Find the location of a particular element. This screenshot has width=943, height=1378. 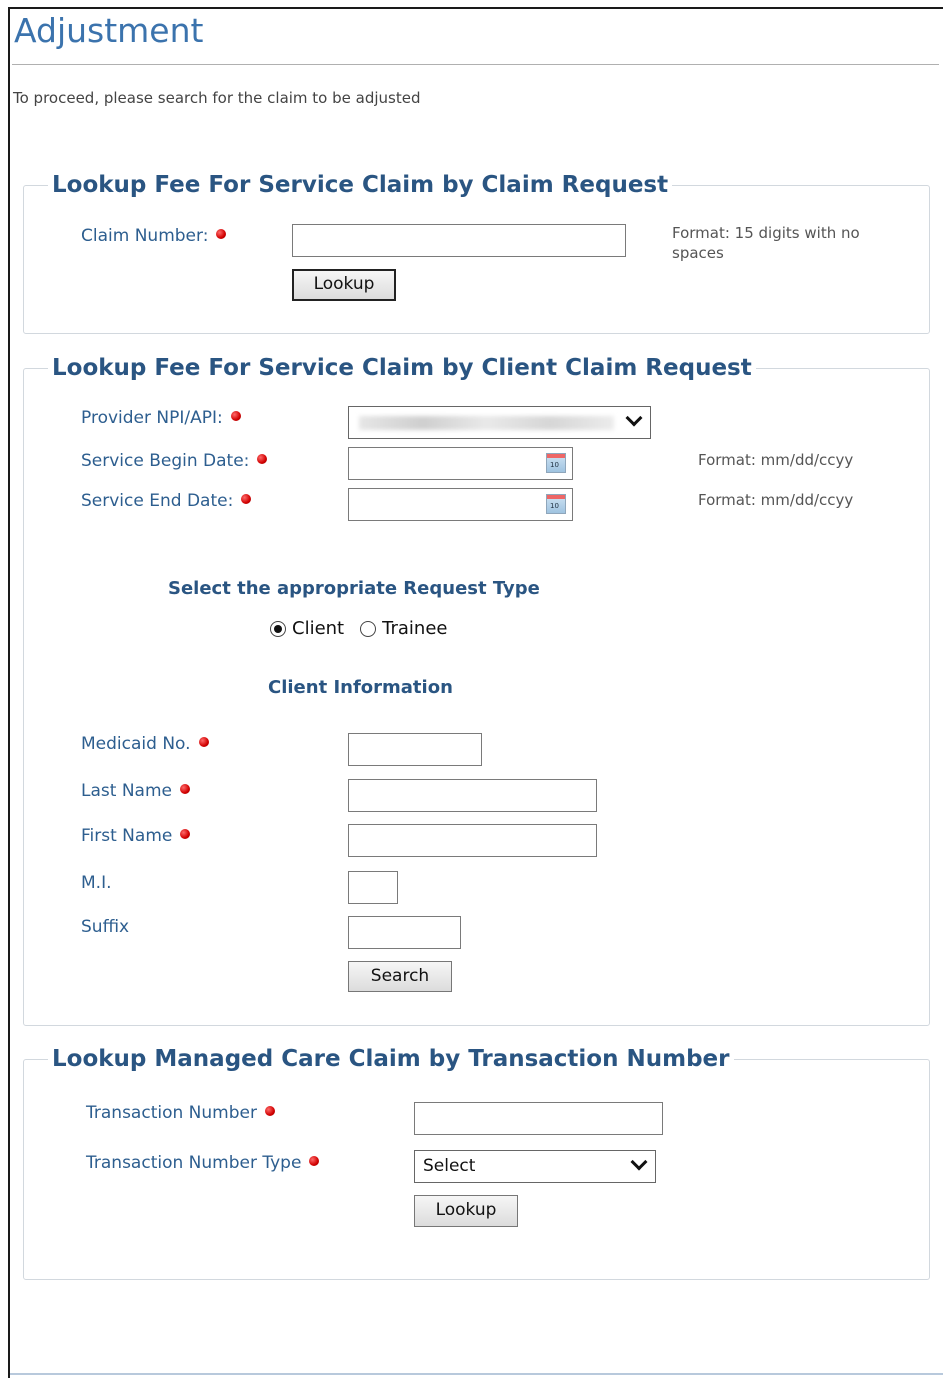

last-name-label-text: Last Name is located at coordinates (126, 791).